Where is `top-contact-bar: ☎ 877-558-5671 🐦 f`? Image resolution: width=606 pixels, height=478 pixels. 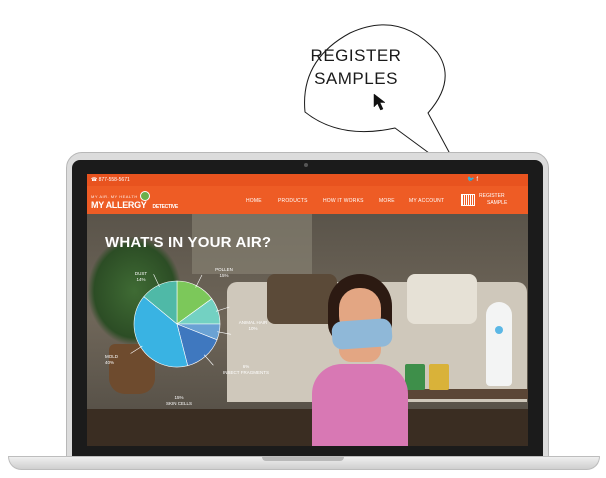
top-contact-bar: ☎ 877-558-5671 🐦 f is located at coordinates (307, 180).